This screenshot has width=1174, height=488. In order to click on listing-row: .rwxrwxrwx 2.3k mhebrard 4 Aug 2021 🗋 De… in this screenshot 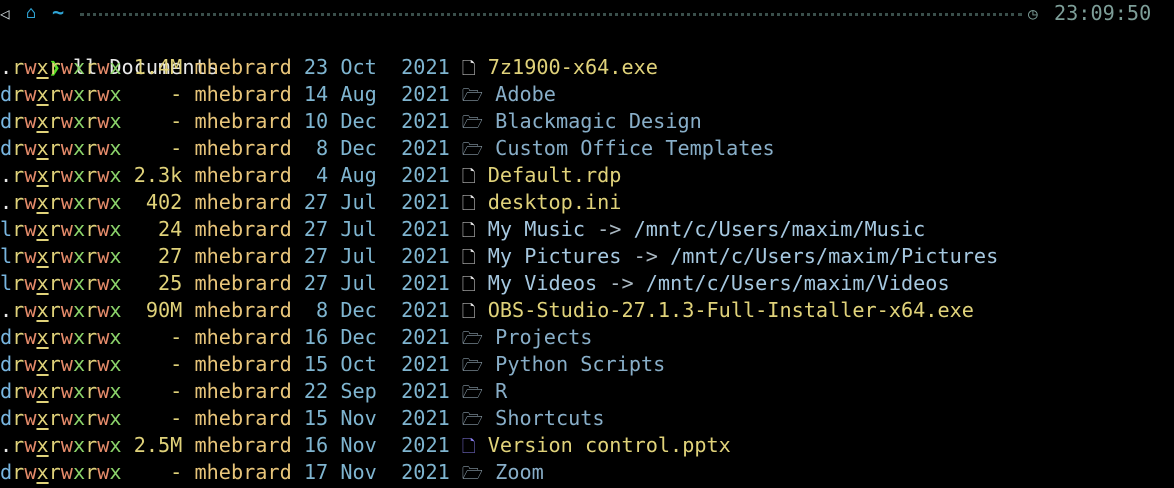, I will do `click(310, 175)`.